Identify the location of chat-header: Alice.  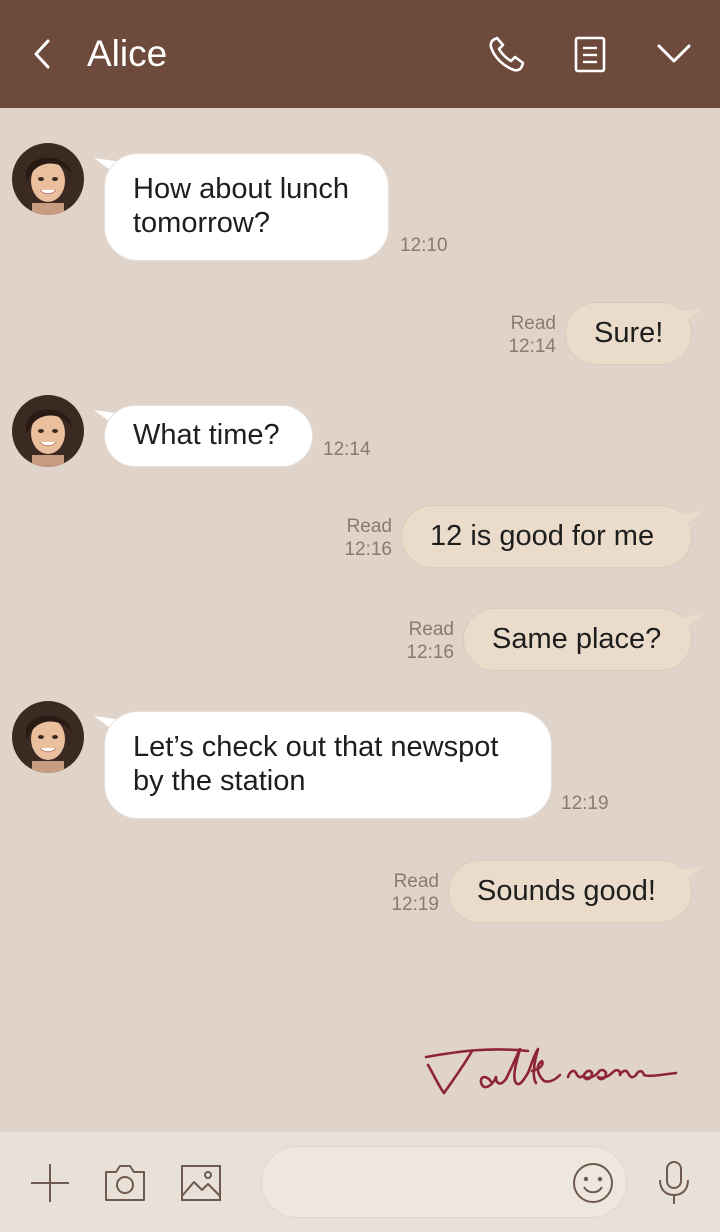
(360, 54).